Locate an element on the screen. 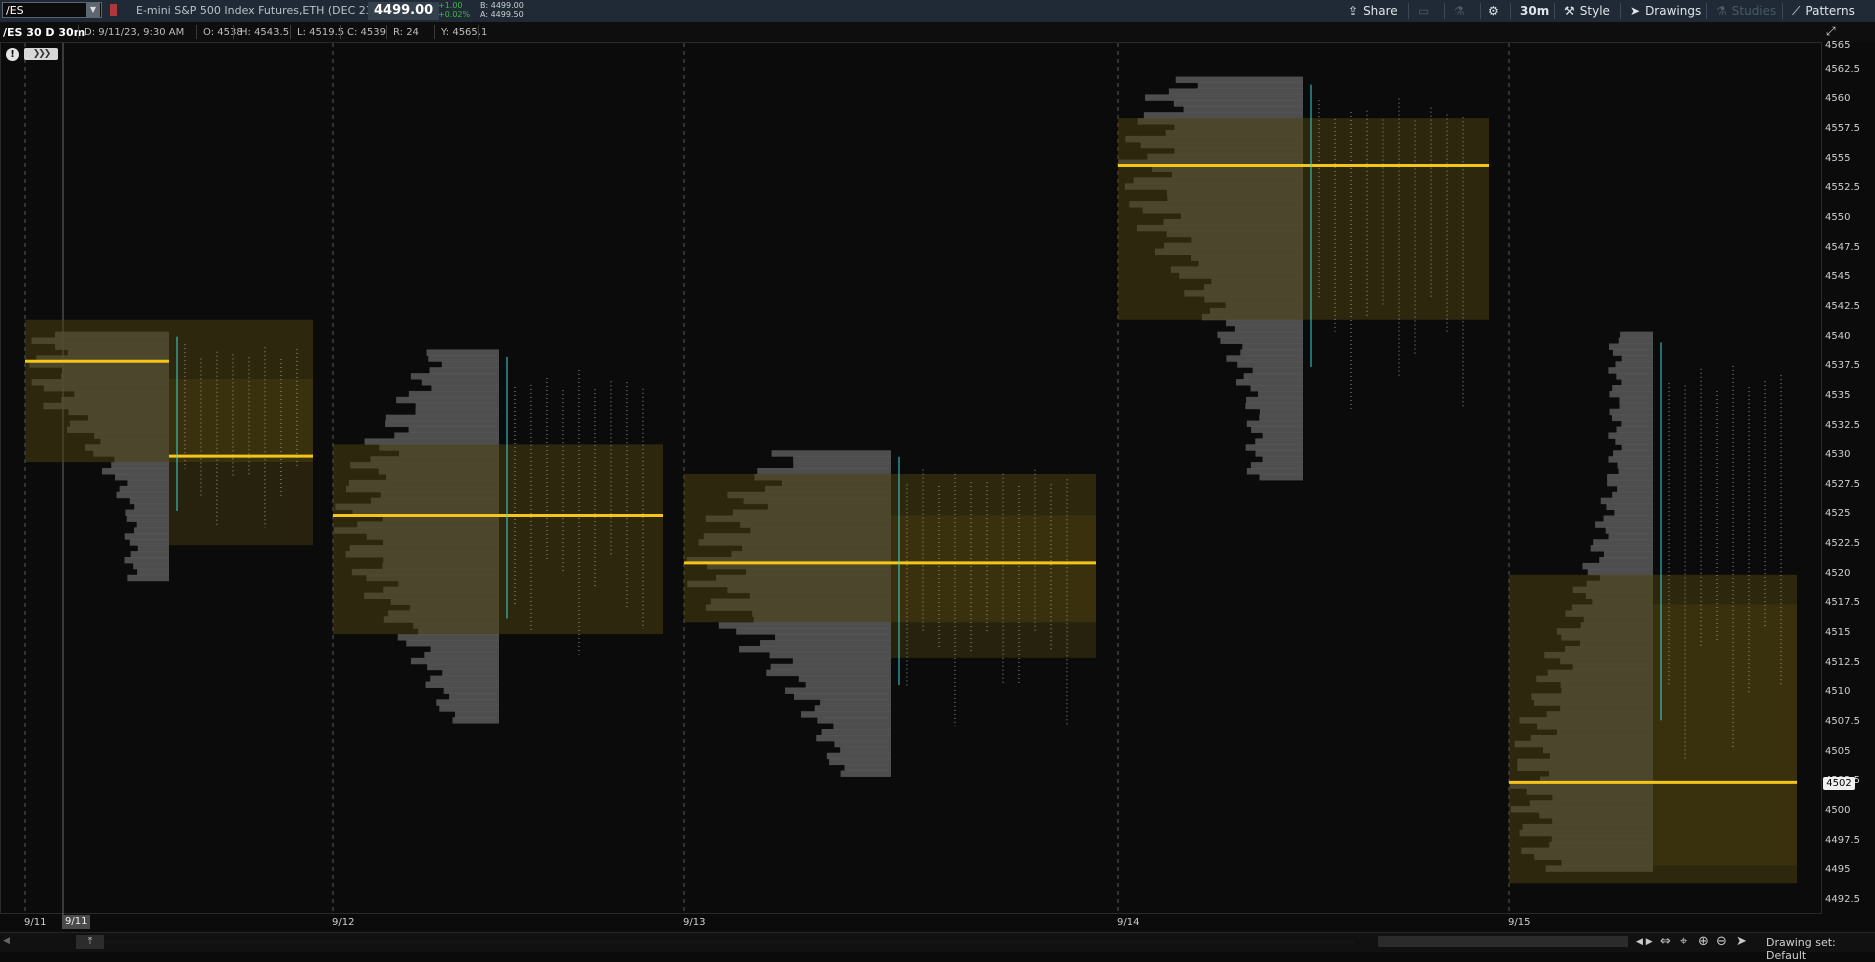 The width and height of the screenshot is (1875, 962). share-button: ⇪ Share is located at coordinates (1373, 11).